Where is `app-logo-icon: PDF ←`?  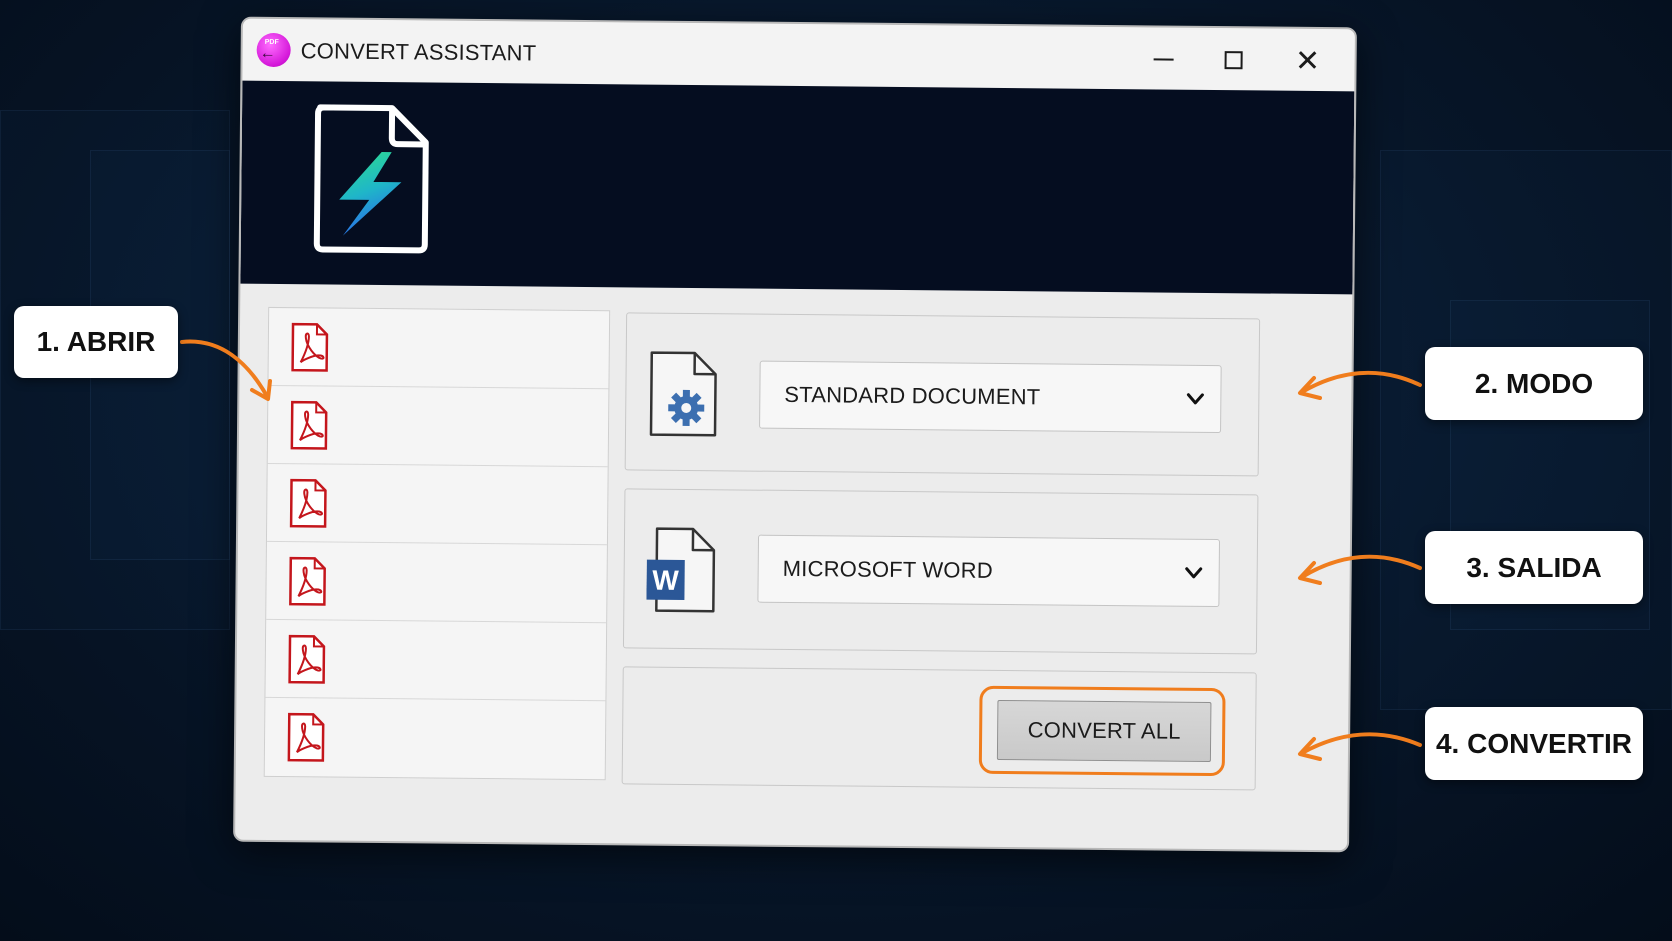
app-logo-icon: PDF ← is located at coordinates (273, 50).